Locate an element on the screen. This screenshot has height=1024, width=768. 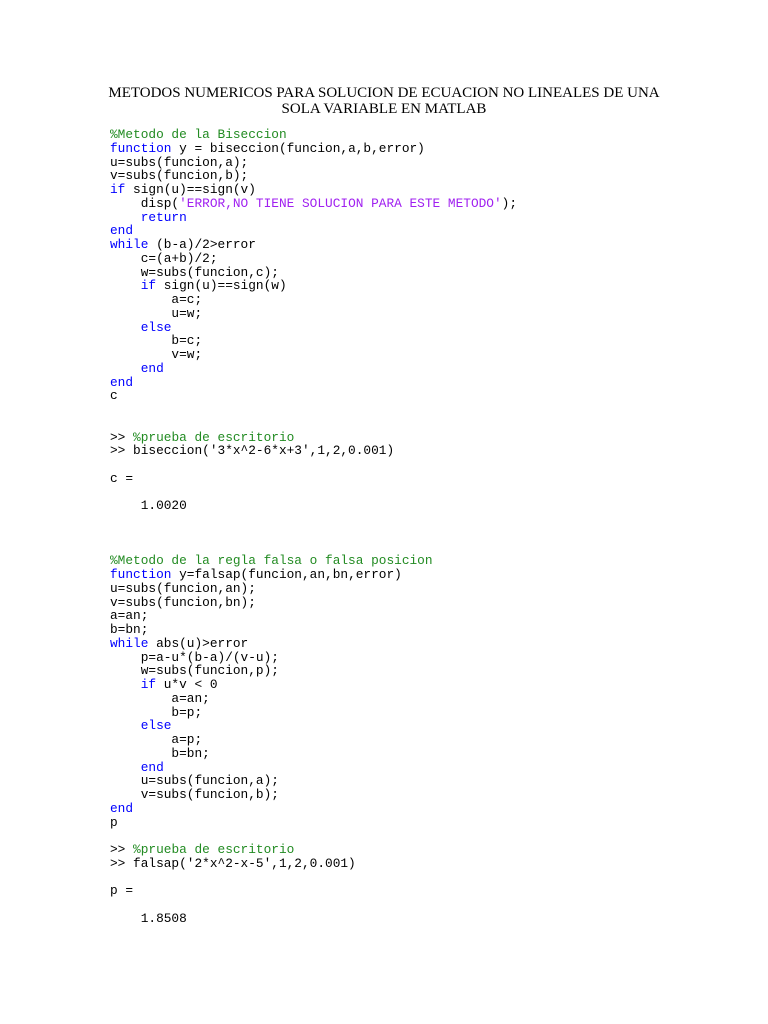
code-line: c = is located at coordinates (313, 478).